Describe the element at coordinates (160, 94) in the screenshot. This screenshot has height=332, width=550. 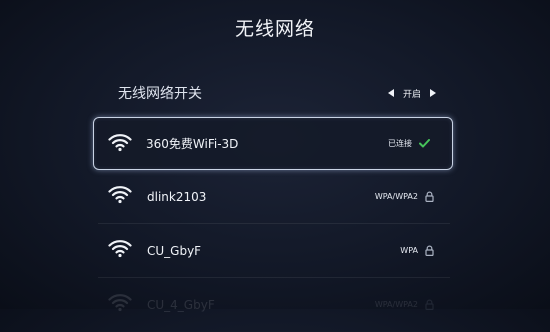
I see `wifi-toggle-label: 无线网络开关` at that location.